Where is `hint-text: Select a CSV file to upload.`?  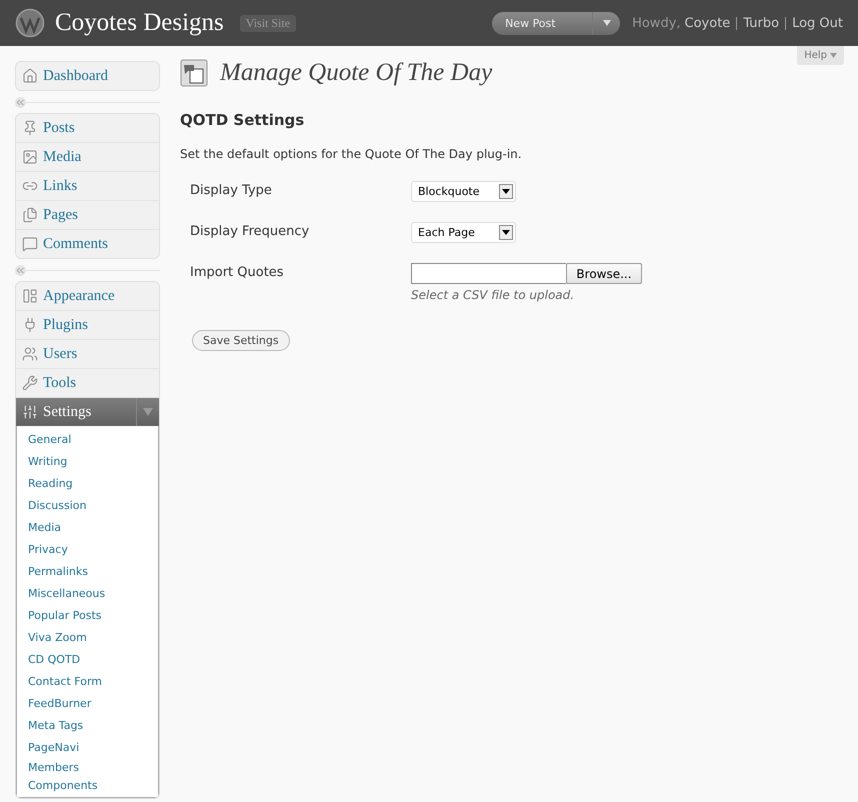
hint-text: Select a CSV file to upload. is located at coordinates (493, 295).